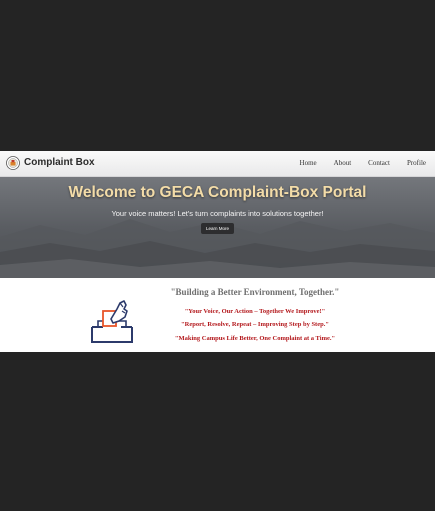 This screenshot has height=511, width=435. What do you see at coordinates (59, 162) in the screenshot?
I see `brand-name: Complaint Box` at bounding box center [59, 162].